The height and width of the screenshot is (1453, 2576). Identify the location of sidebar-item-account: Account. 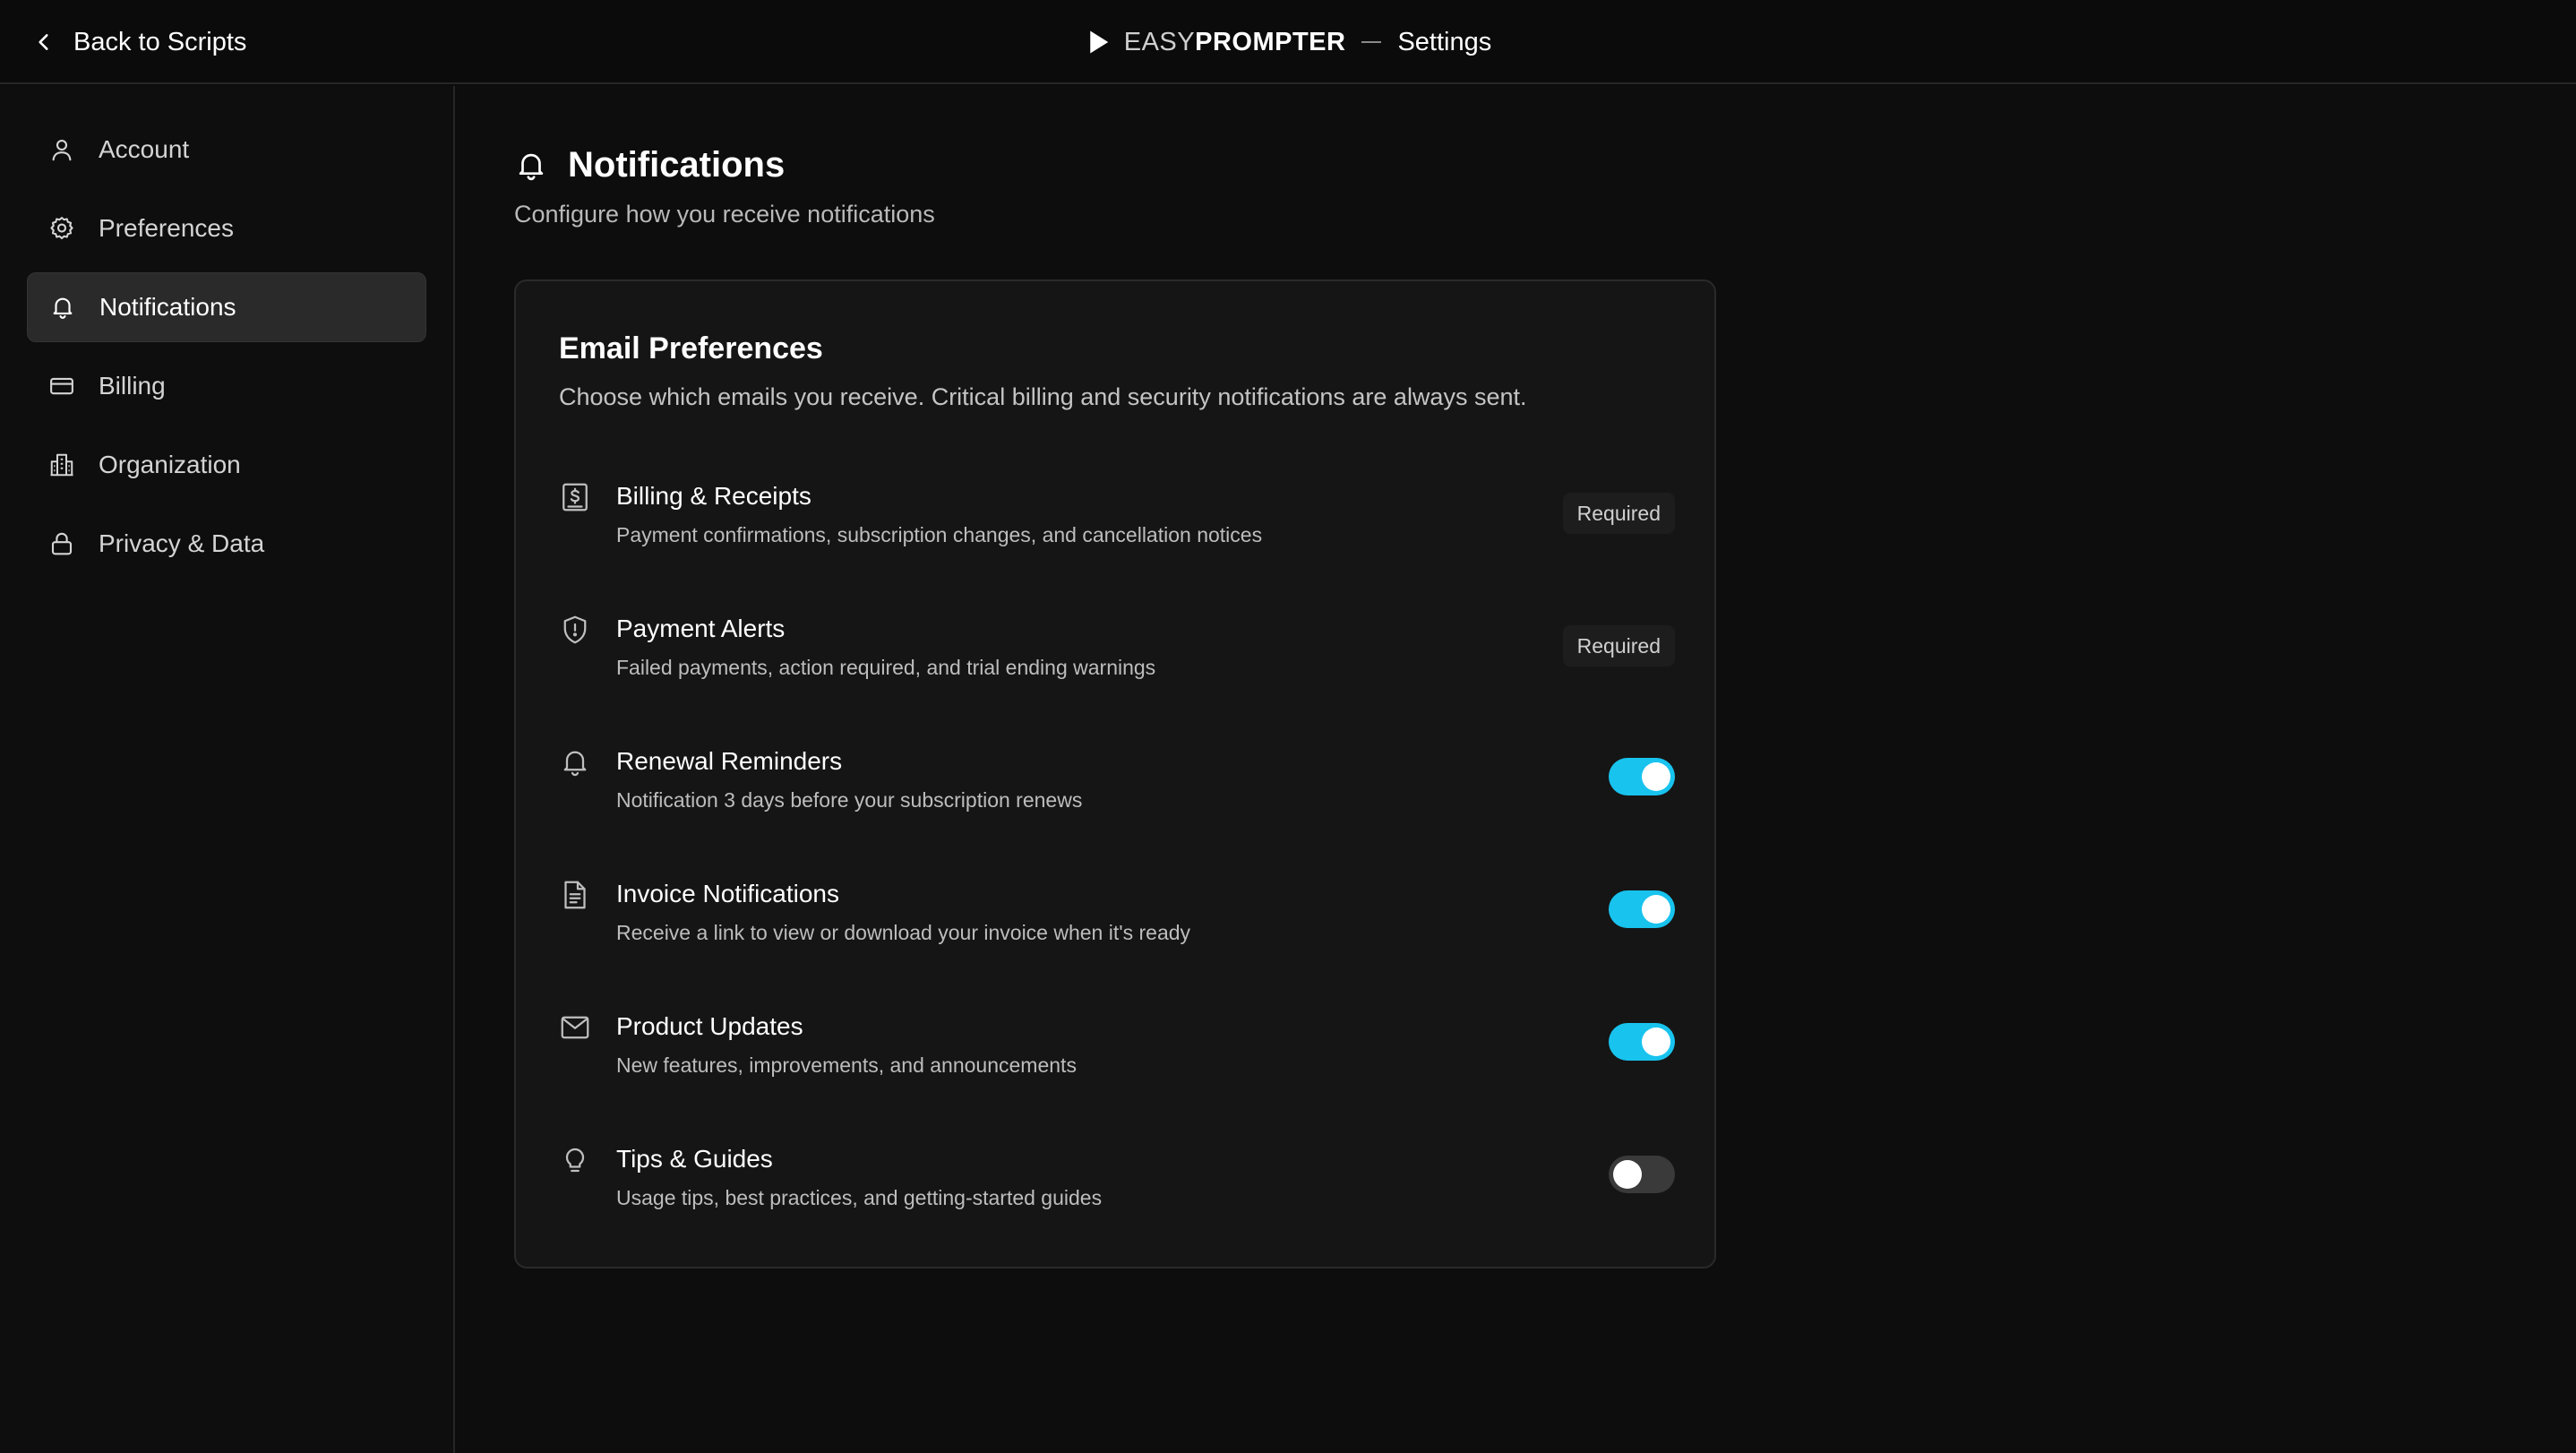
(226, 150).